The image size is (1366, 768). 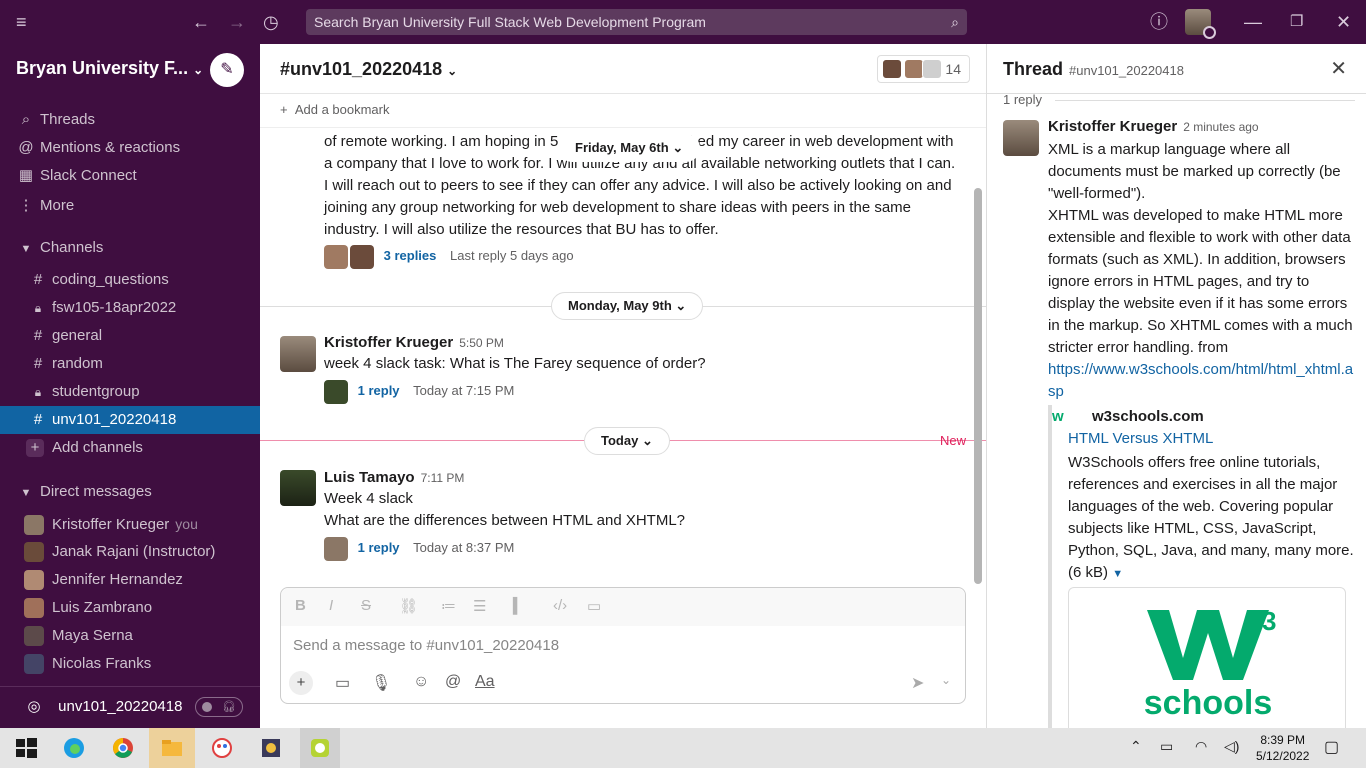 I want to click on preview-title: HTML Versus XHTML, so click(x=1140, y=438).